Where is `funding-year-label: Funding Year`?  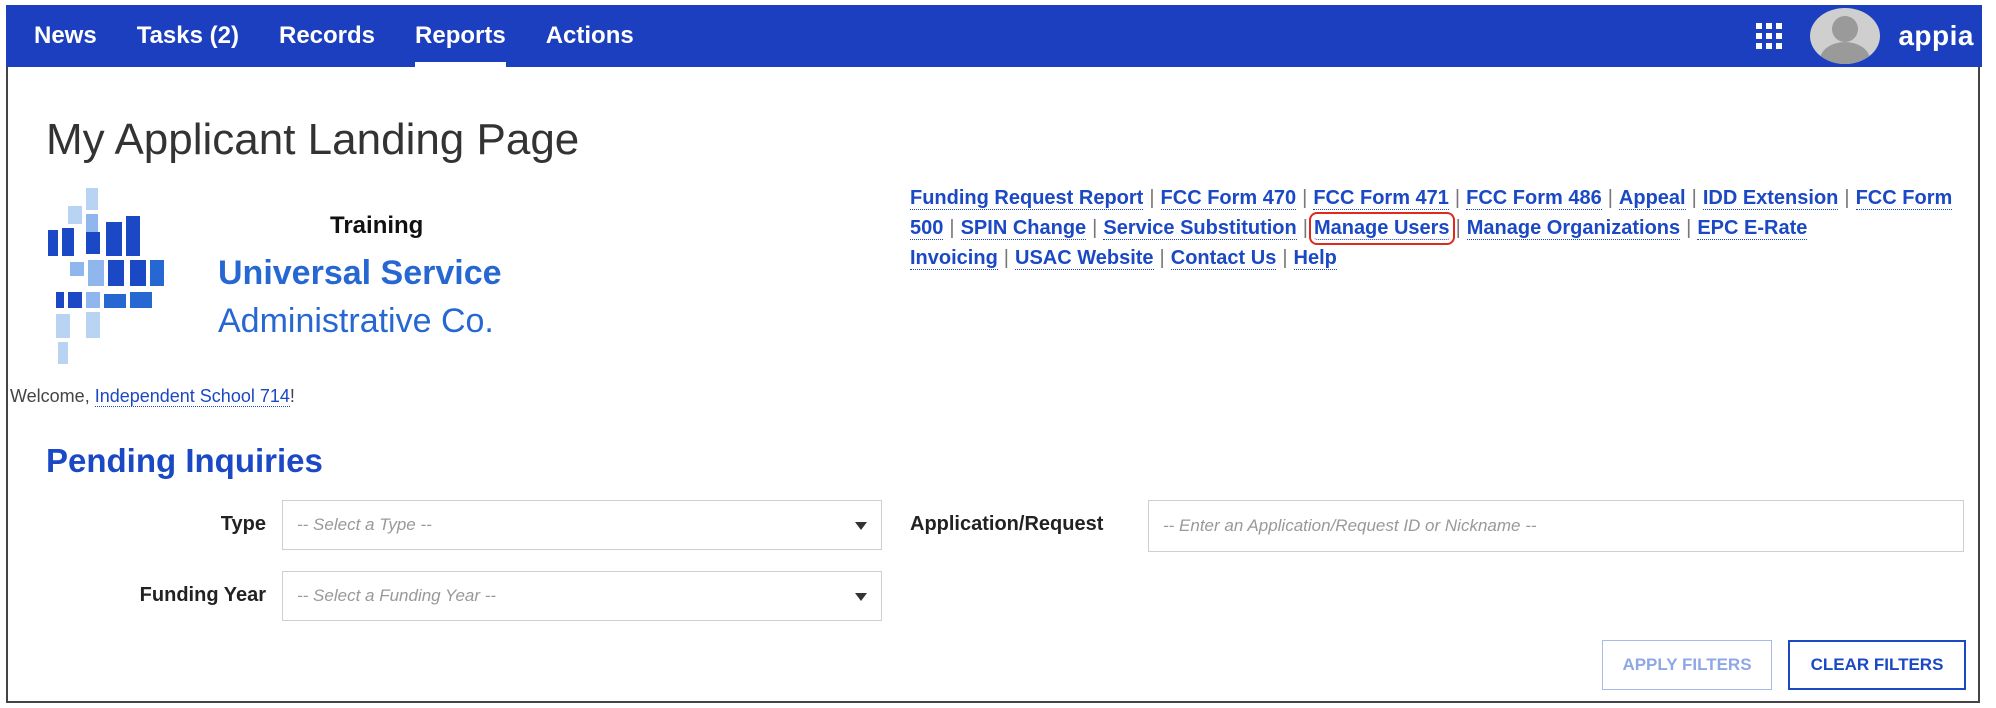 funding-year-label: Funding Year is located at coordinates (202, 595).